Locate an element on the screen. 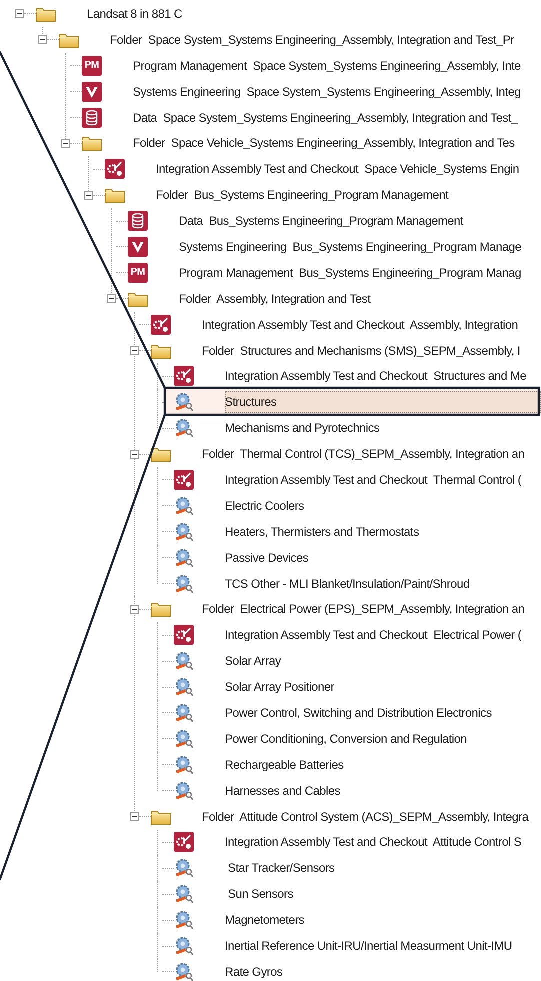 The width and height of the screenshot is (541, 981). tree-item-label: Program Management Bus_Systems Engineering_Program Manag is located at coordinates (350, 273).